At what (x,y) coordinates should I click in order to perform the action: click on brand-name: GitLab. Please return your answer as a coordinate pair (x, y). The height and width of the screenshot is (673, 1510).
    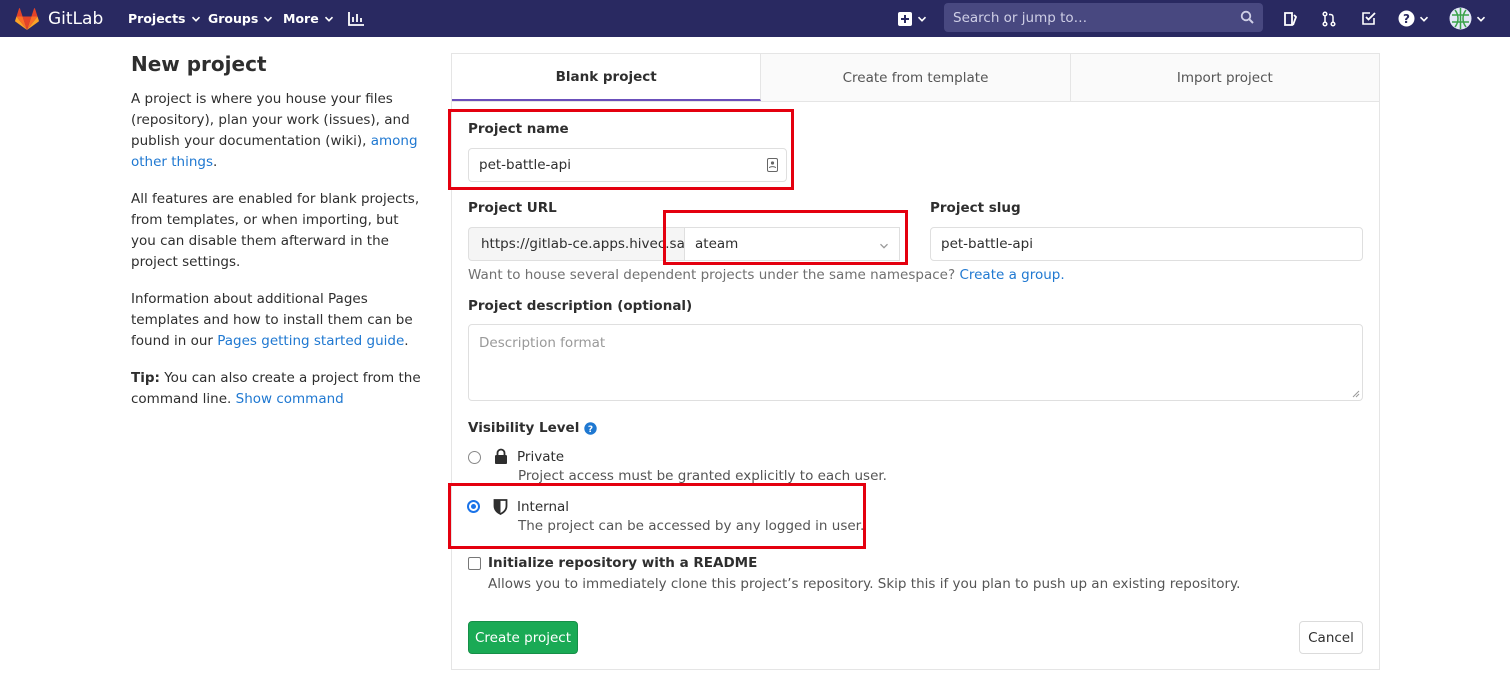
    Looking at the image, I should click on (76, 18).